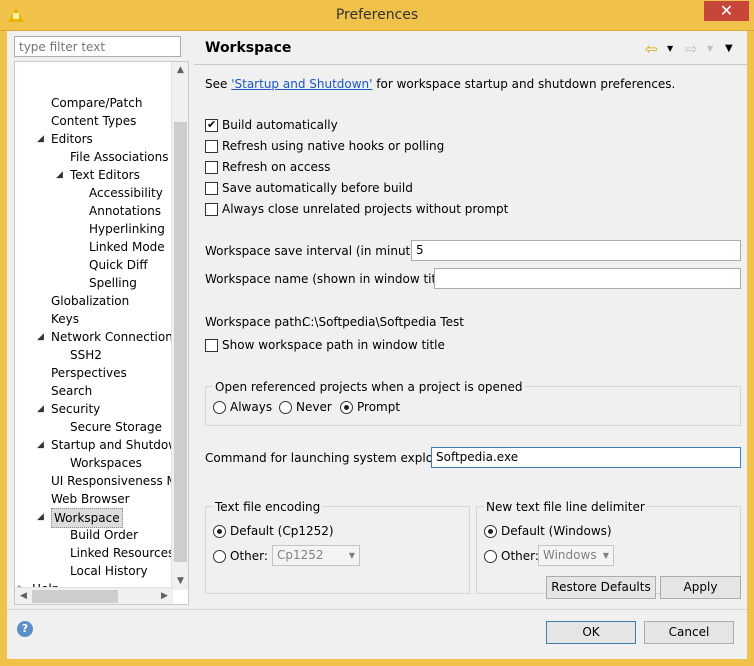 The height and width of the screenshot is (666, 754). I want to click on tree-item: ◢ Startup and Shutdown, so click(94, 445).